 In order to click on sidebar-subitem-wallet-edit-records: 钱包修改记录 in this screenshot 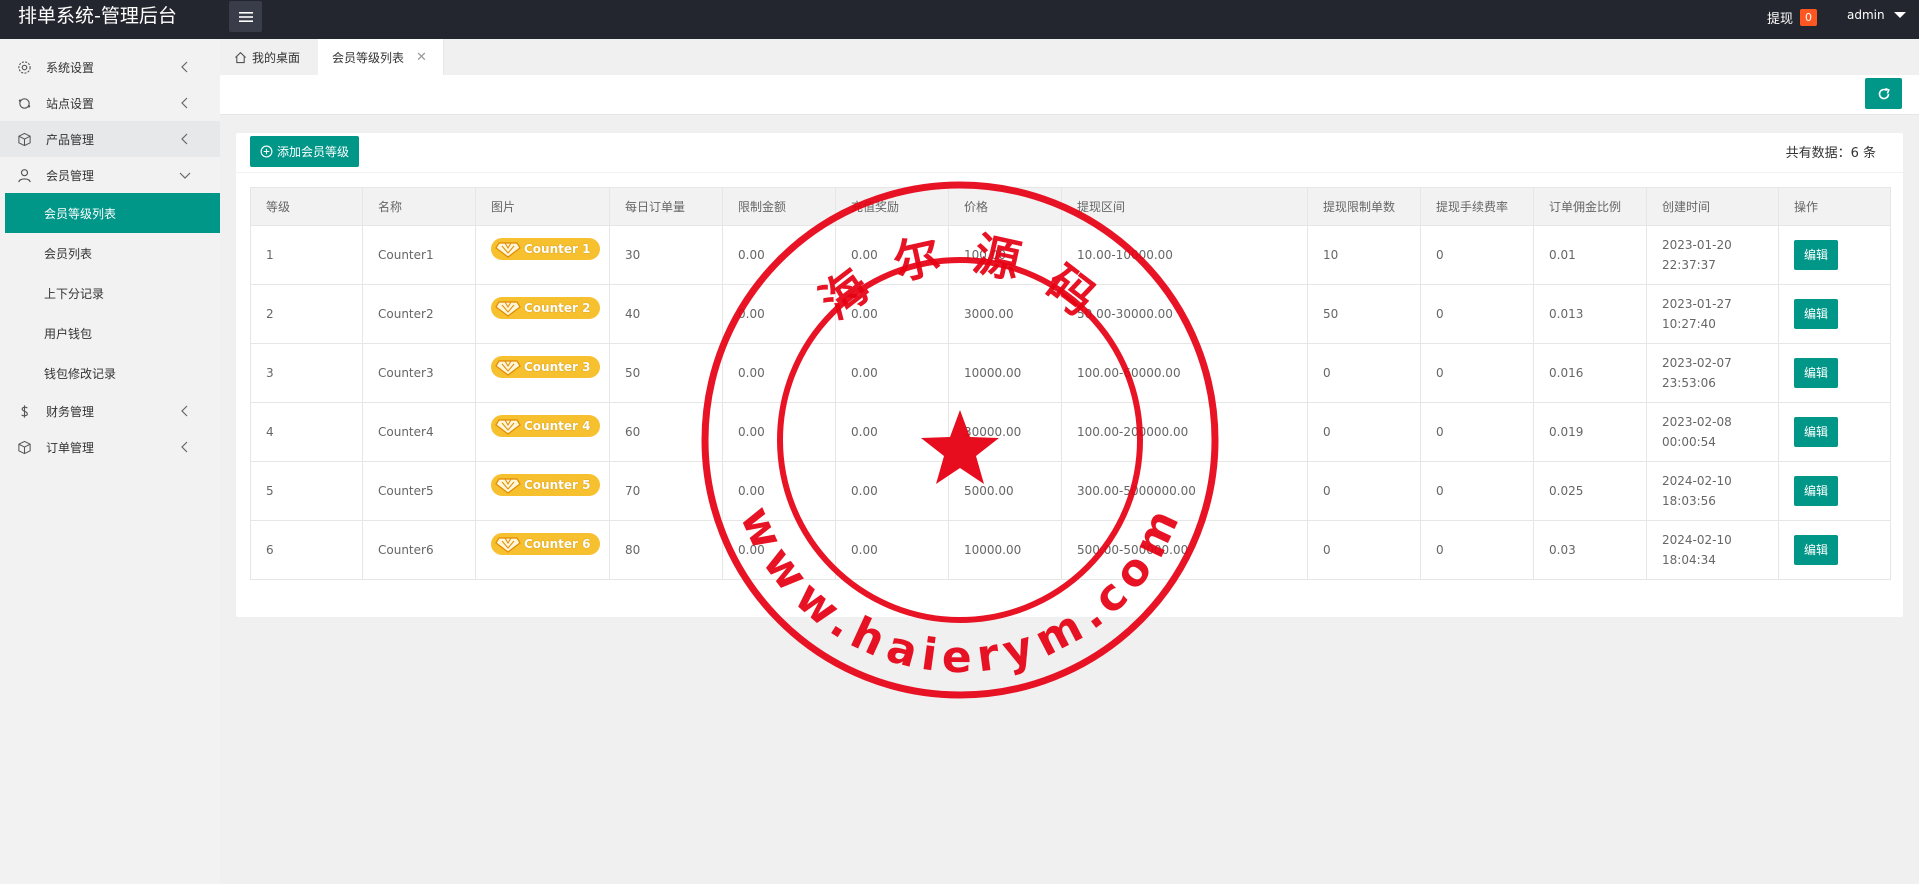, I will do `click(110, 373)`.